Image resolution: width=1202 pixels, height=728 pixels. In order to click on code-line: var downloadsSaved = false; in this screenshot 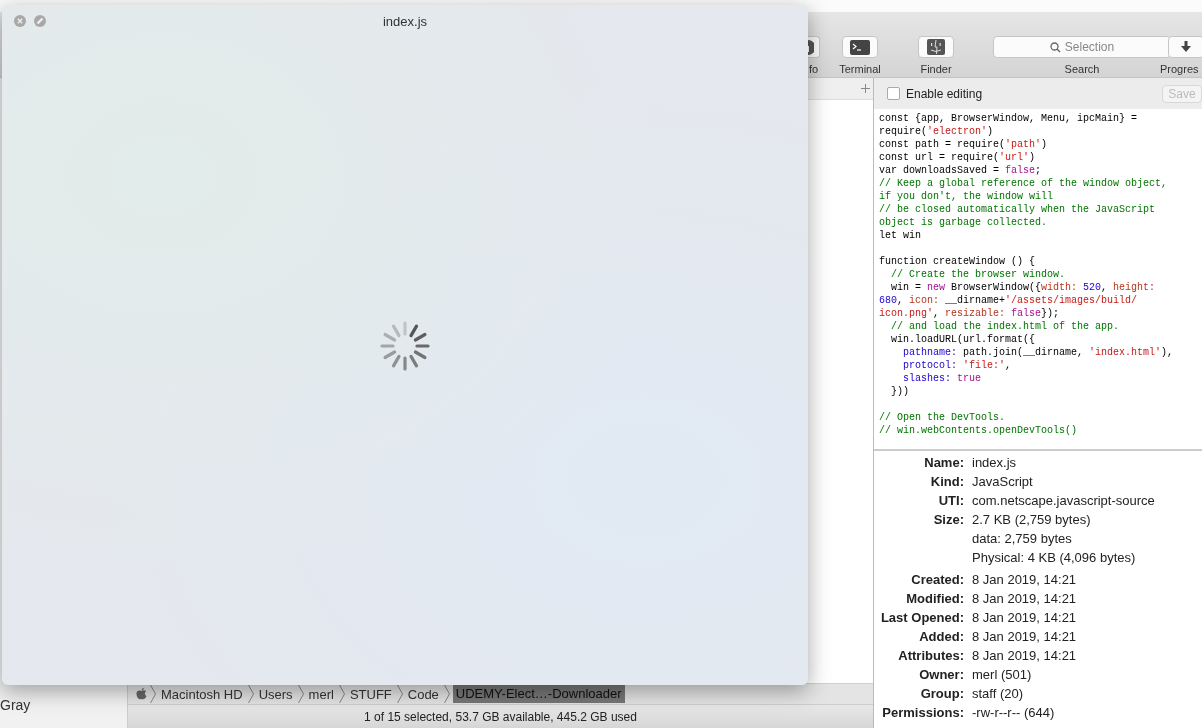, I will do `click(960, 170)`.